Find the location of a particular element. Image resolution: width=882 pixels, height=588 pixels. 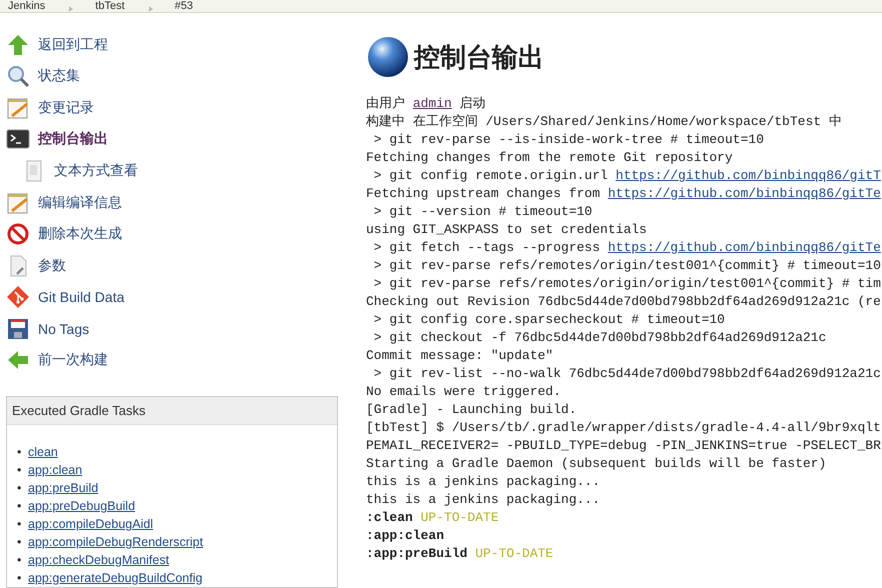

user-link: admin is located at coordinates (432, 104).